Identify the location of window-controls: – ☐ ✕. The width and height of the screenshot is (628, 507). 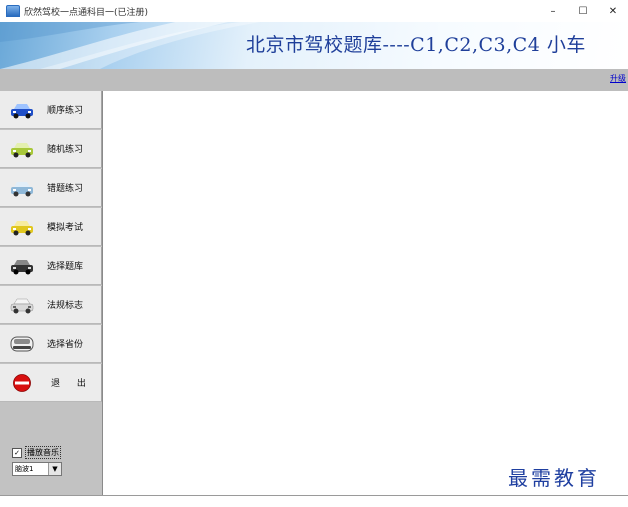
(583, 11).